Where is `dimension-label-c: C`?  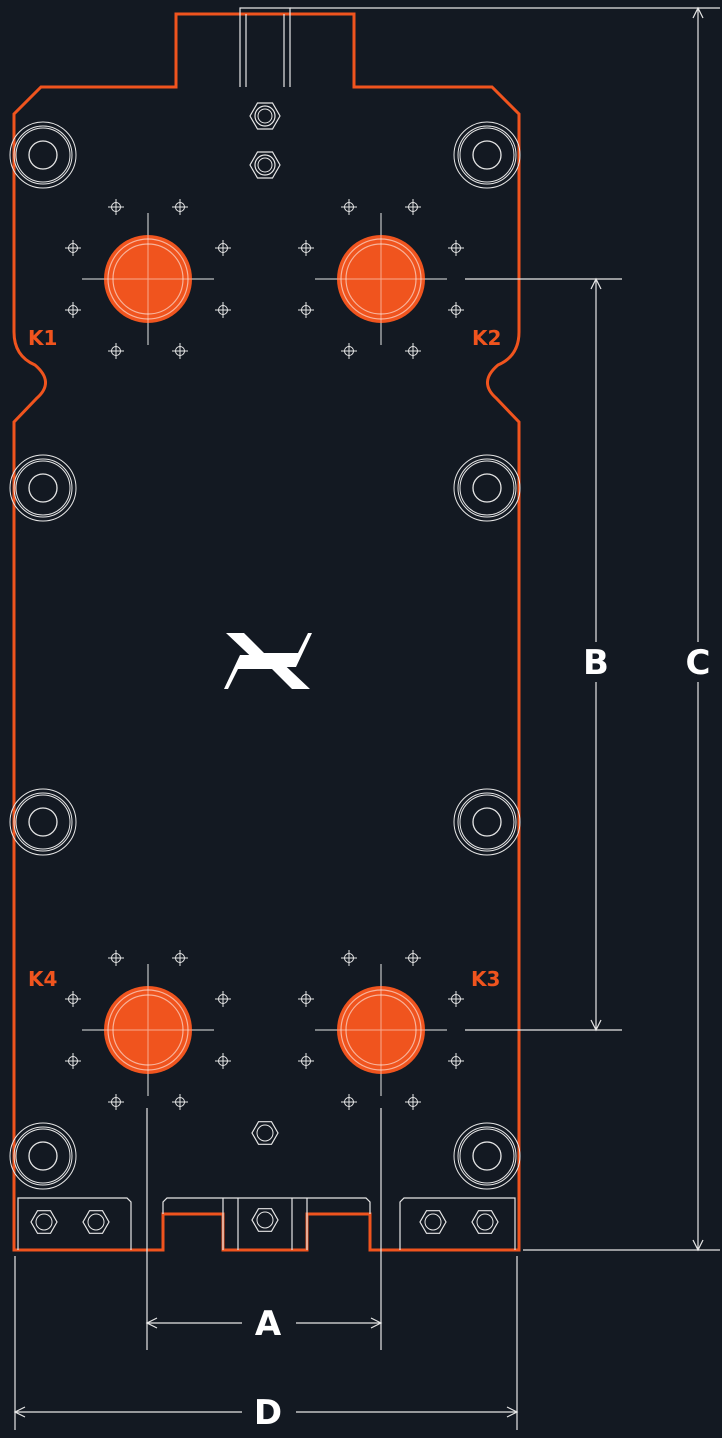
dimension-label-c: C is located at coordinates (698, 663).